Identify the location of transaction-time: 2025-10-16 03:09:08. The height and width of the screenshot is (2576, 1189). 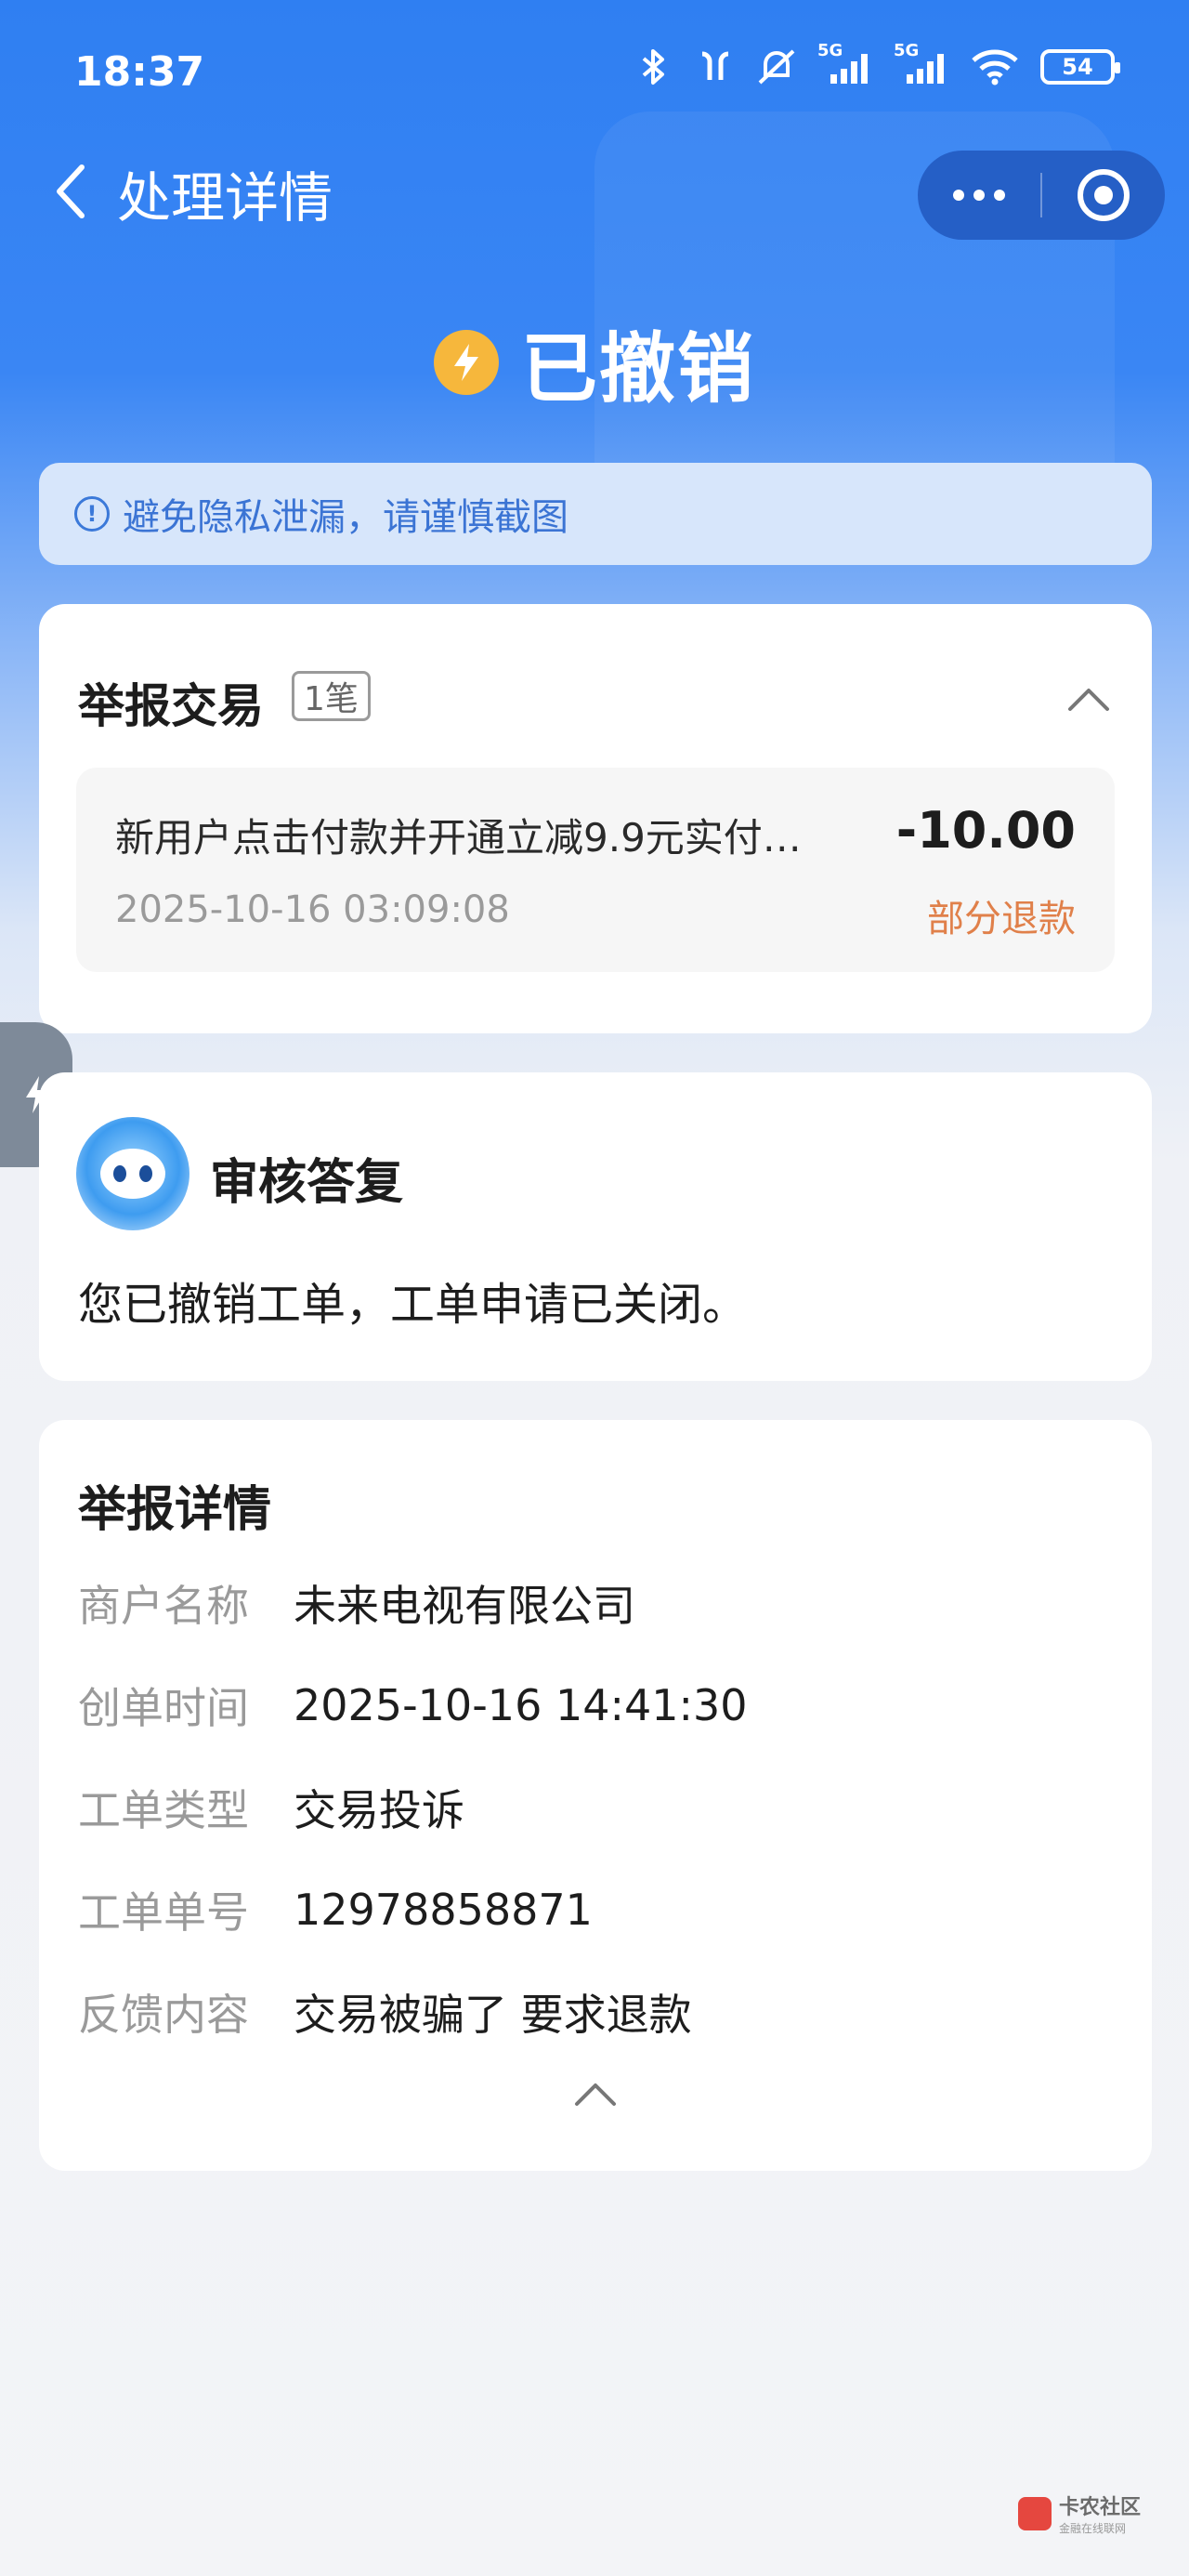
(313, 909).